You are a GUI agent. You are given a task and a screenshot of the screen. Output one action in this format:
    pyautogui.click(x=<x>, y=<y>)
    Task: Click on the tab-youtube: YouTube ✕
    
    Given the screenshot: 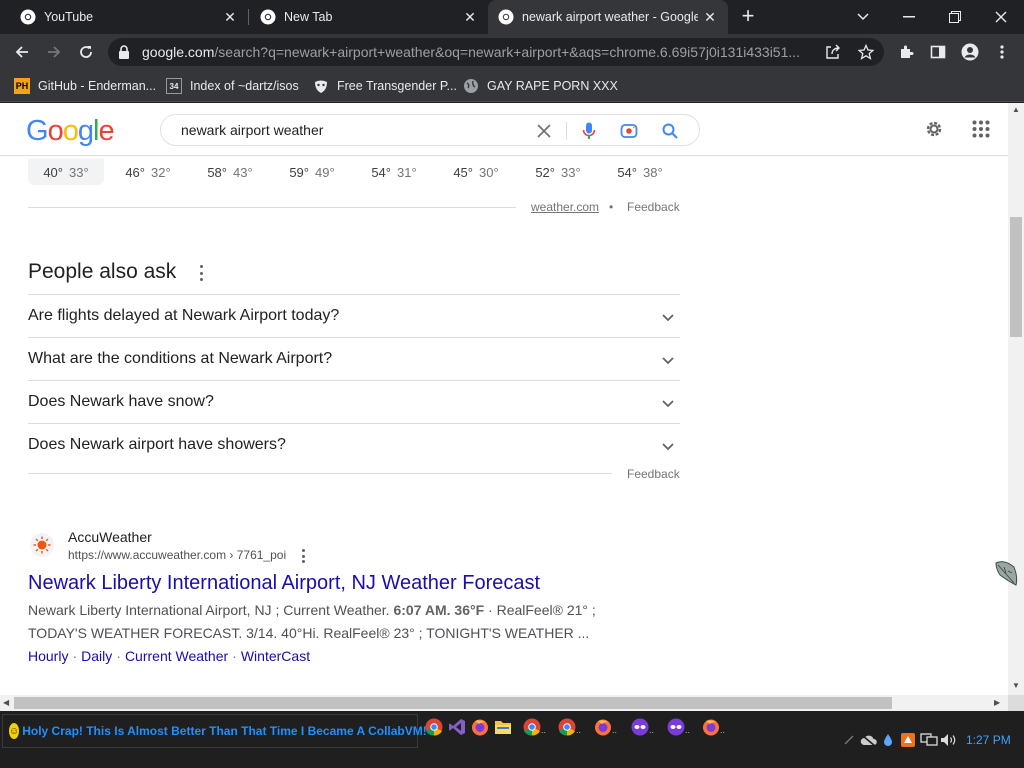 What is the action you would take?
    pyautogui.click(x=124, y=17)
    